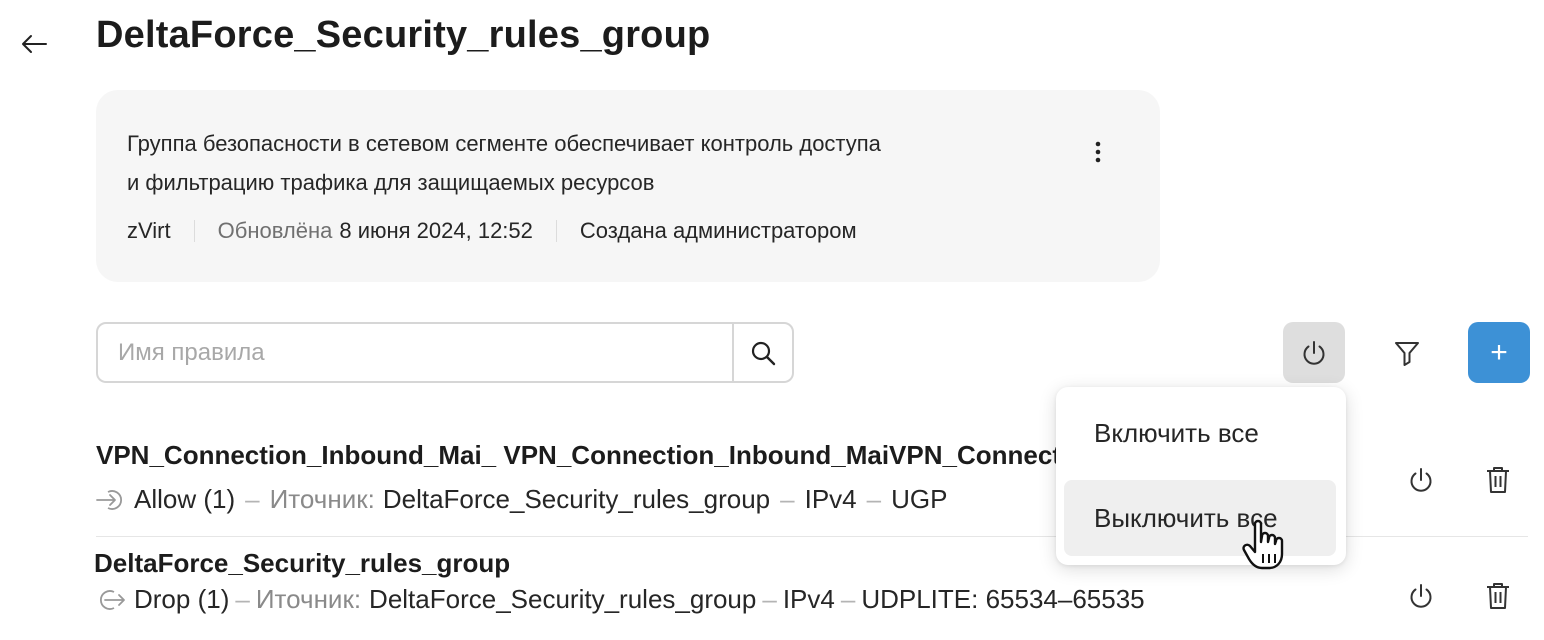 This screenshot has width=1544, height=640. I want to click on search-button, so click(762, 352).